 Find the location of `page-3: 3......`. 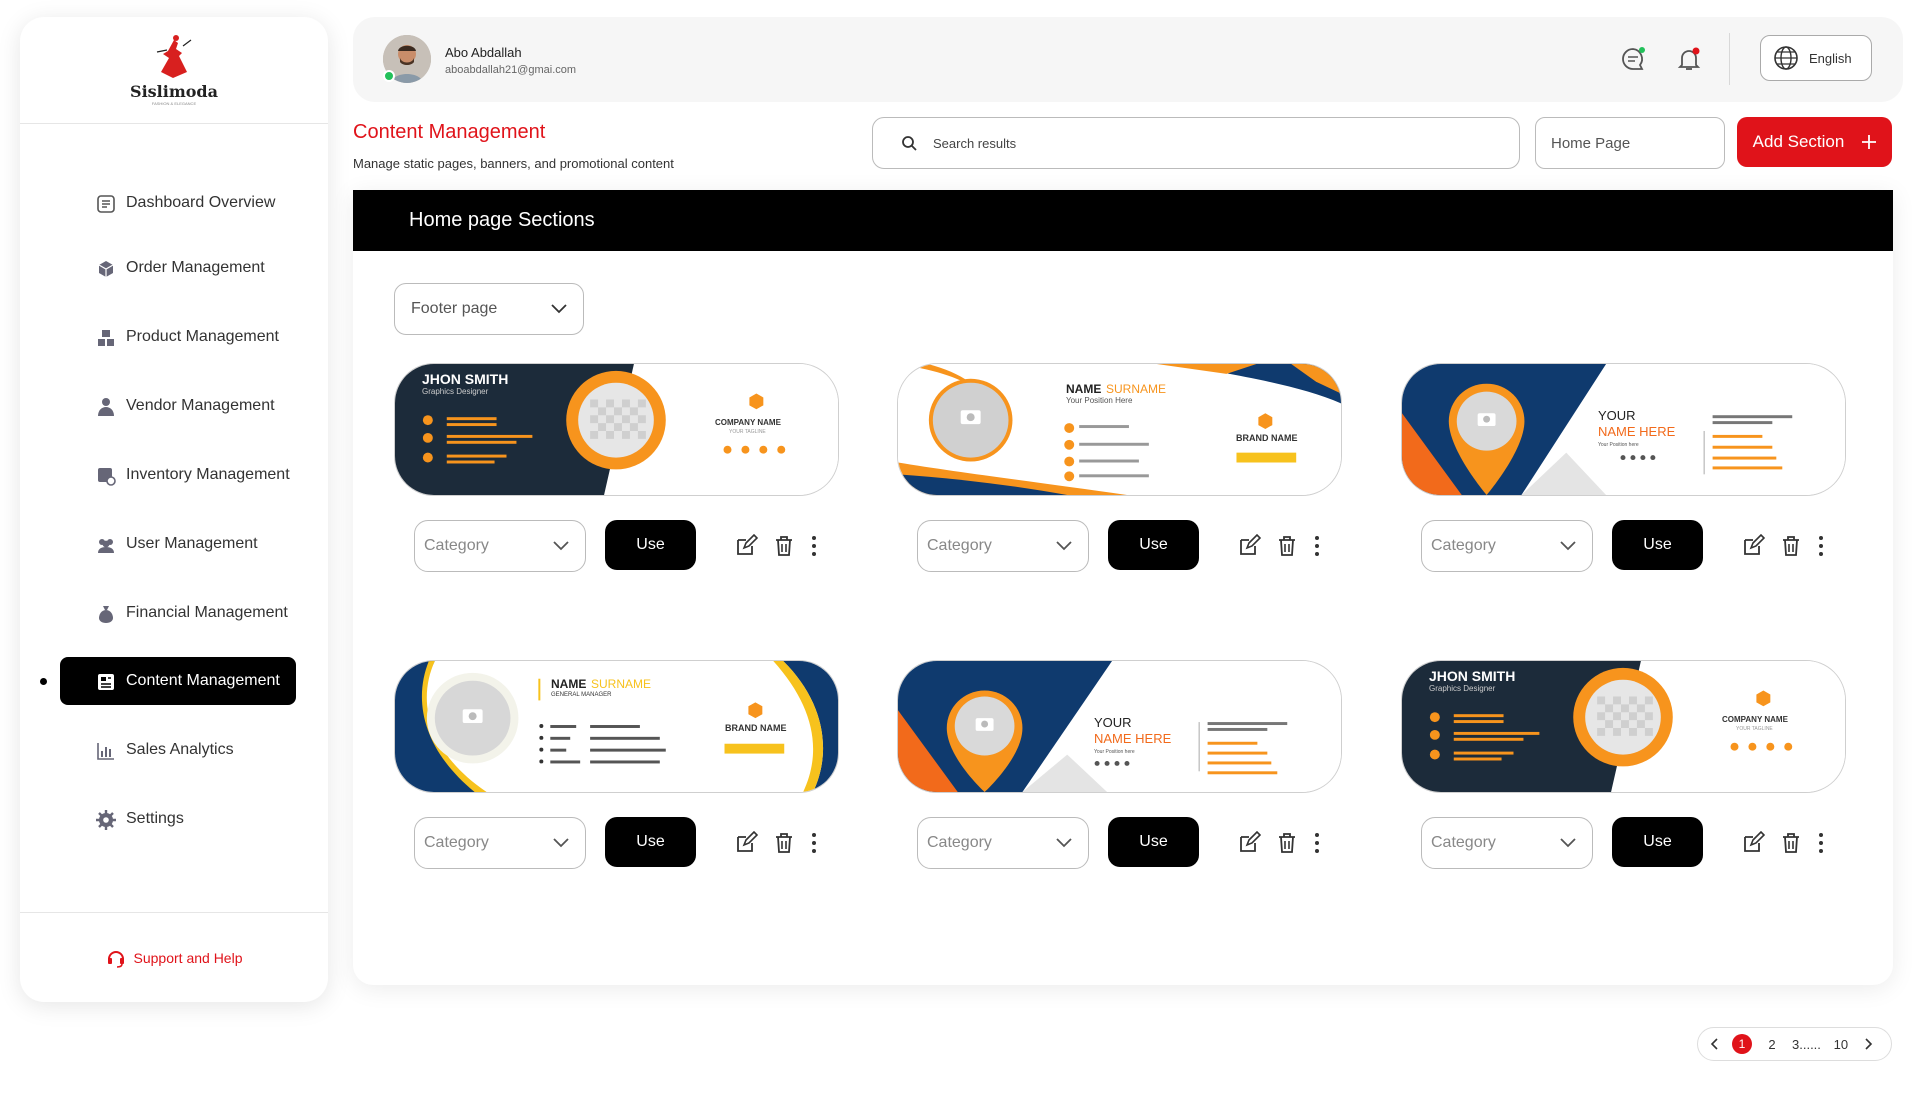

page-3: 3...... is located at coordinates (1806, 1044).